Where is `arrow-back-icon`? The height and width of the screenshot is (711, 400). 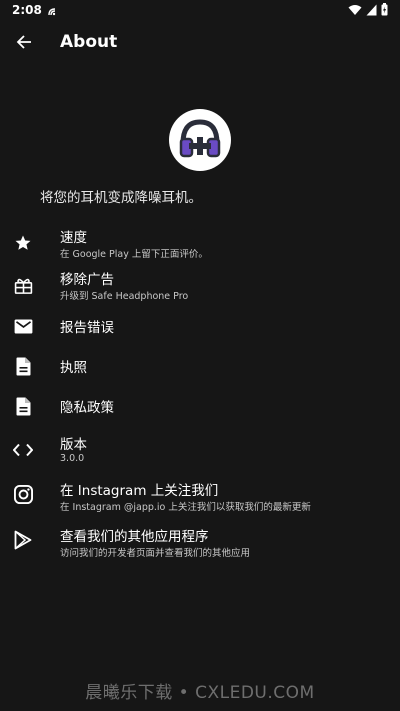 arrow-back-icon is located at coordinates (24, 44).